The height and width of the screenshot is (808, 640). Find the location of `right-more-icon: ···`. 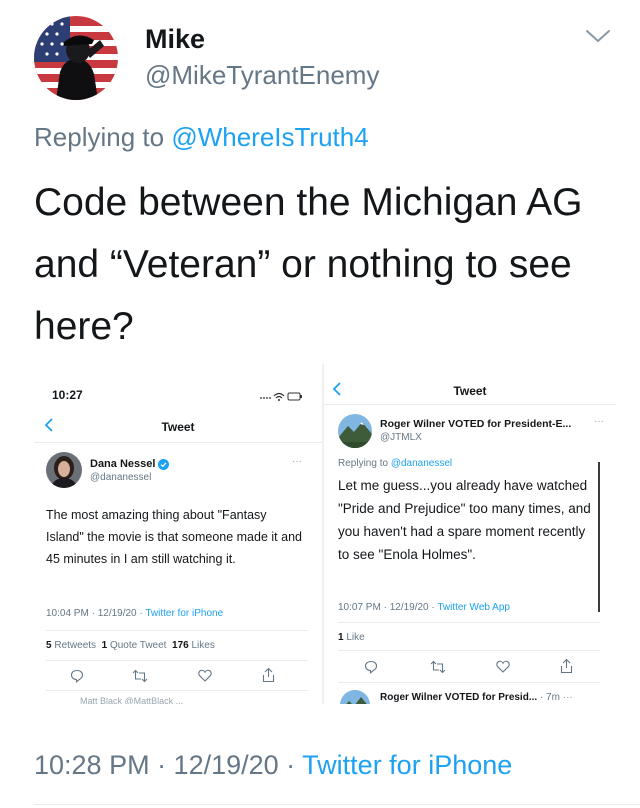

right-more-icon: ··· is located at coordinates (599, 421).